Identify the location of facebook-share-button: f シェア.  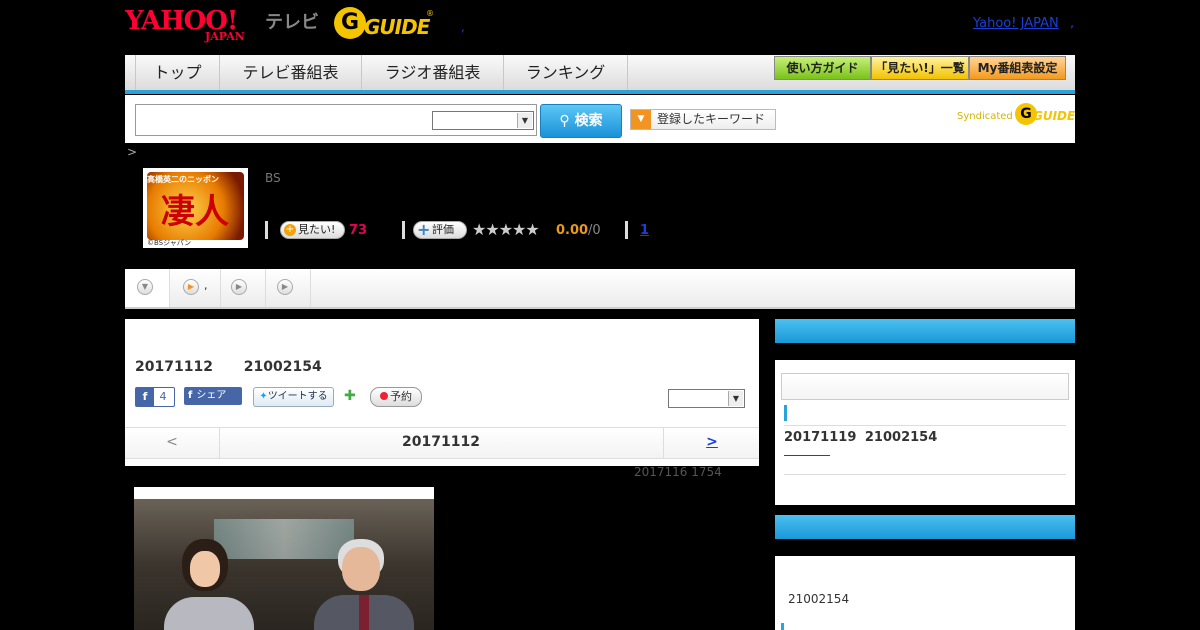
(213, 396).